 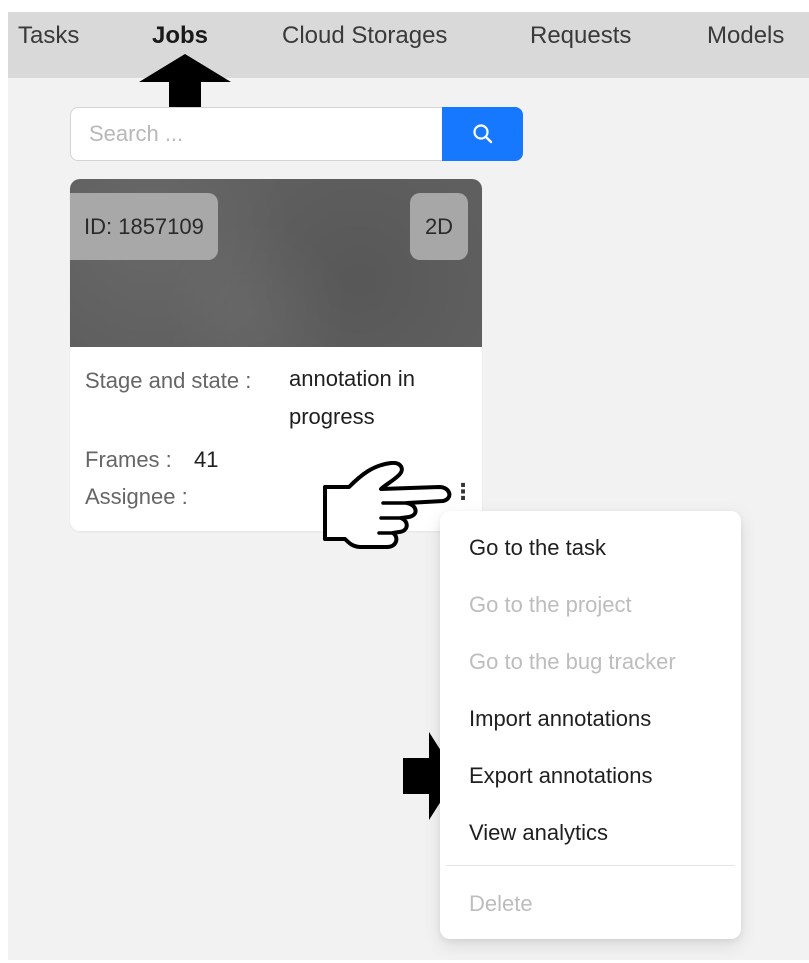 What do you see at coordinates (162, 380) in the screenshot?
I see `stage-label-text: Stage and state` at bounding box center [162, 380].